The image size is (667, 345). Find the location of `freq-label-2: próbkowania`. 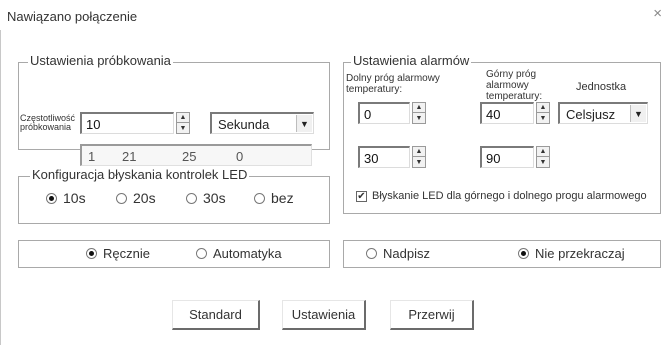

freq-label-2: próbkowania is located at coordinates (46, 127).